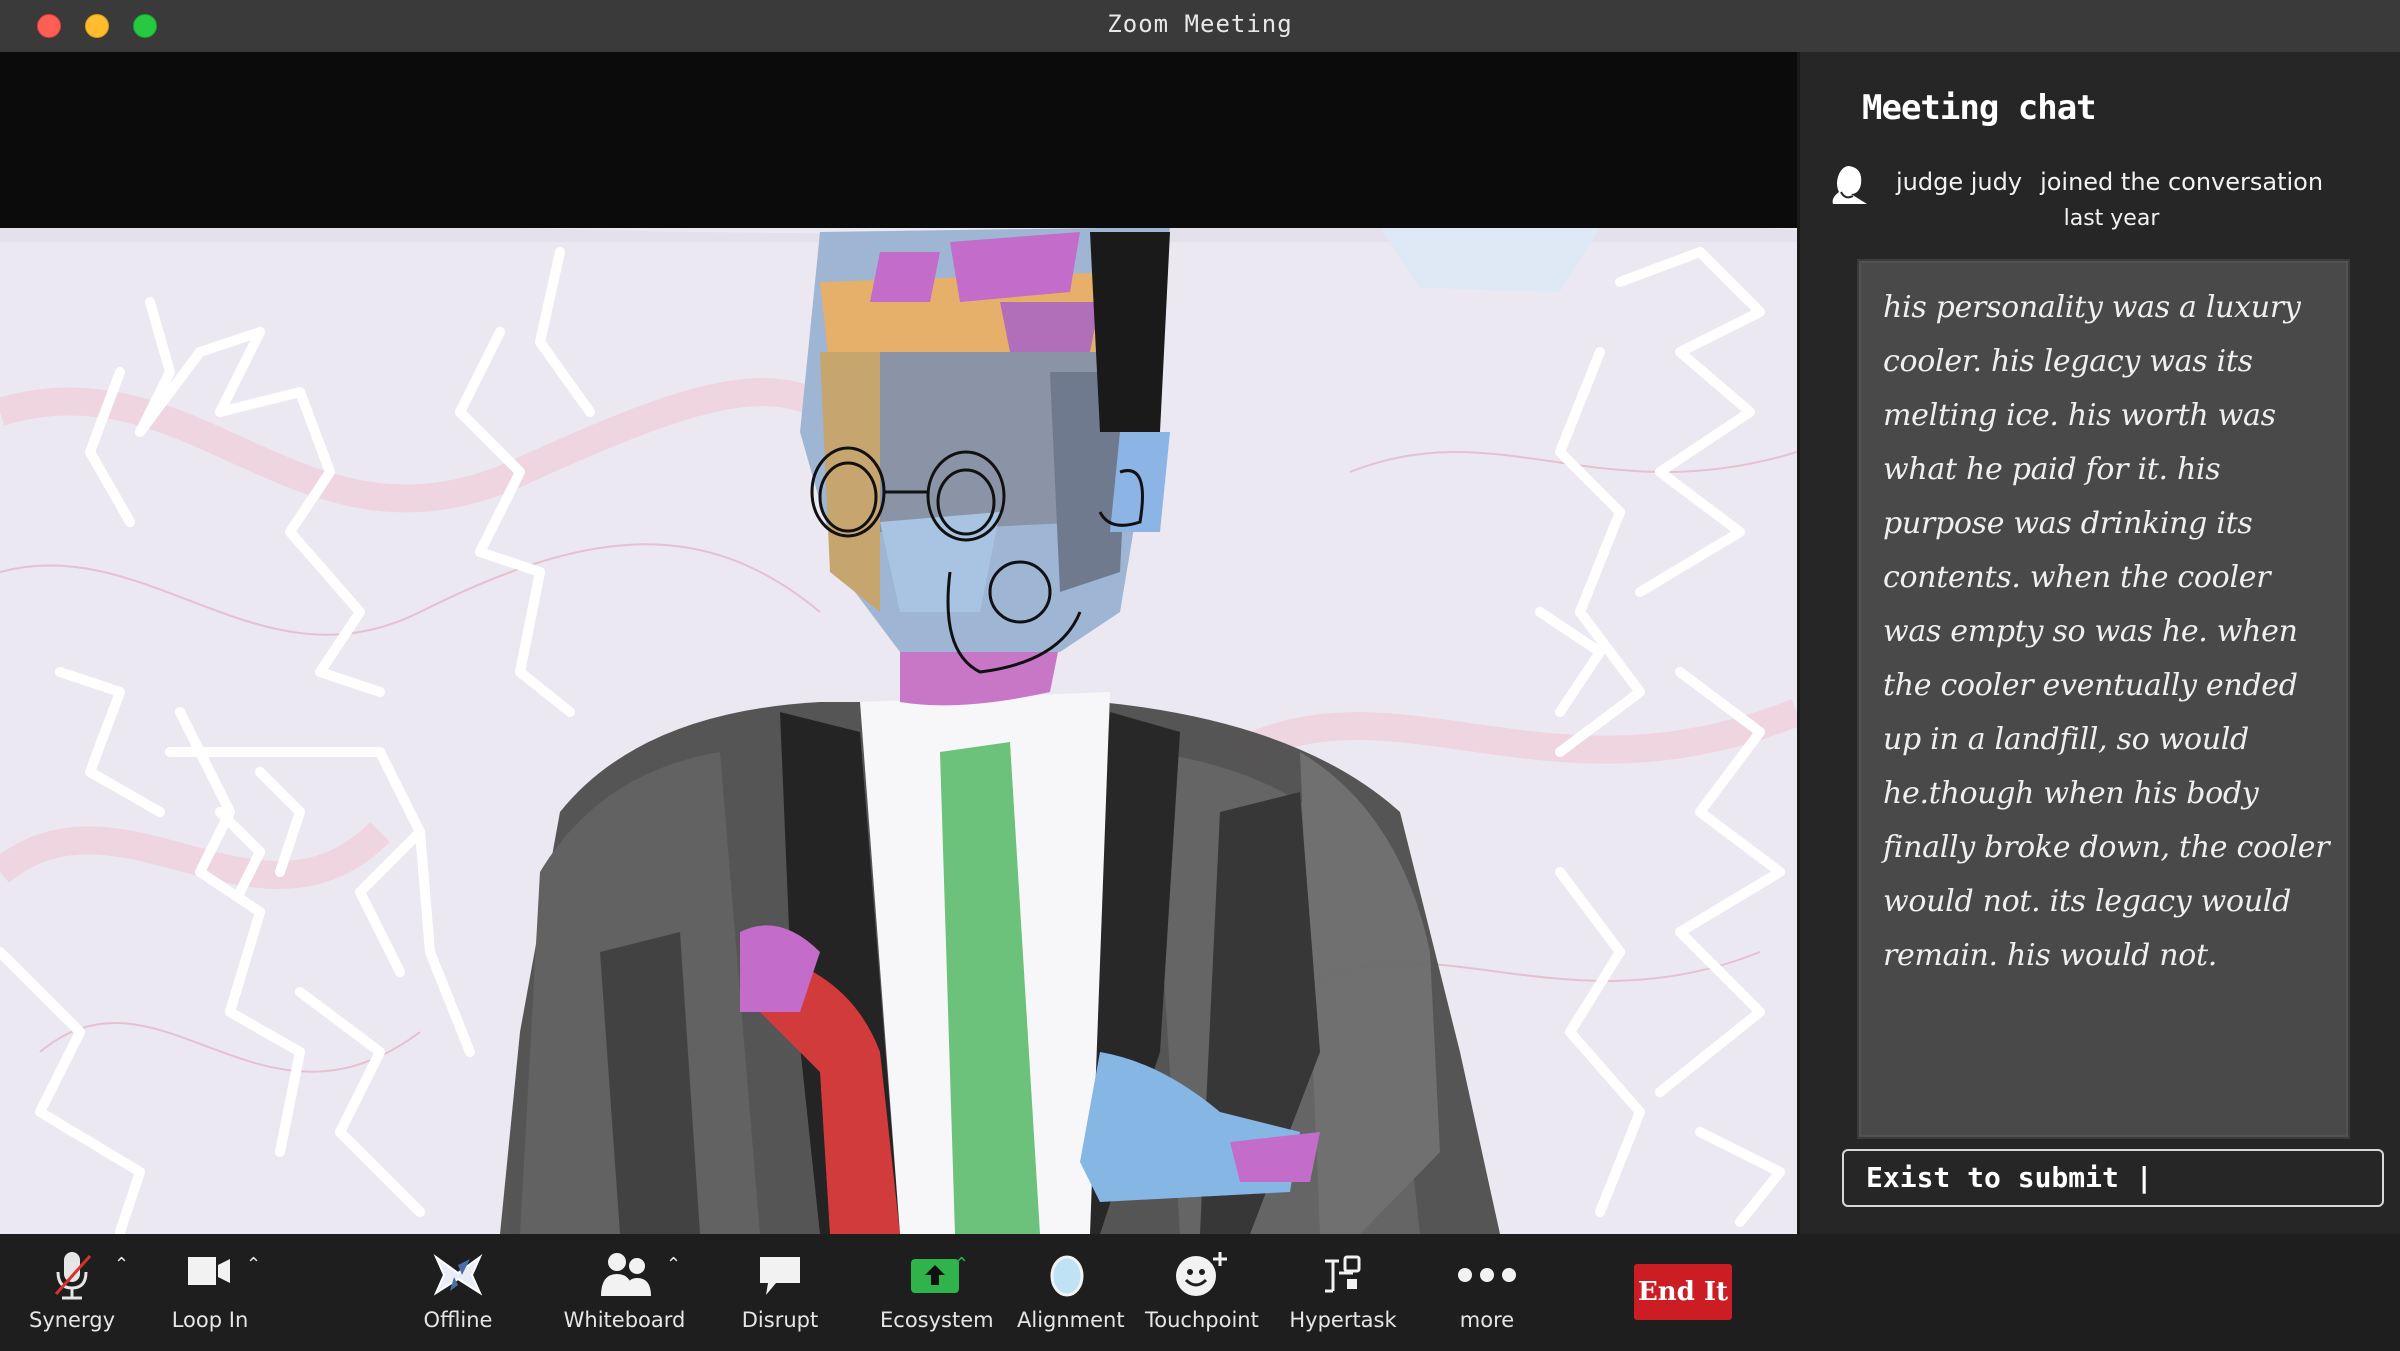 Image resolution: width=2400 pixels, height=1351 pixels. What do you see at coordinates (209, 1271) in the screenshot?
I see `video-camera-icon` at bounding box center [209, 1271].